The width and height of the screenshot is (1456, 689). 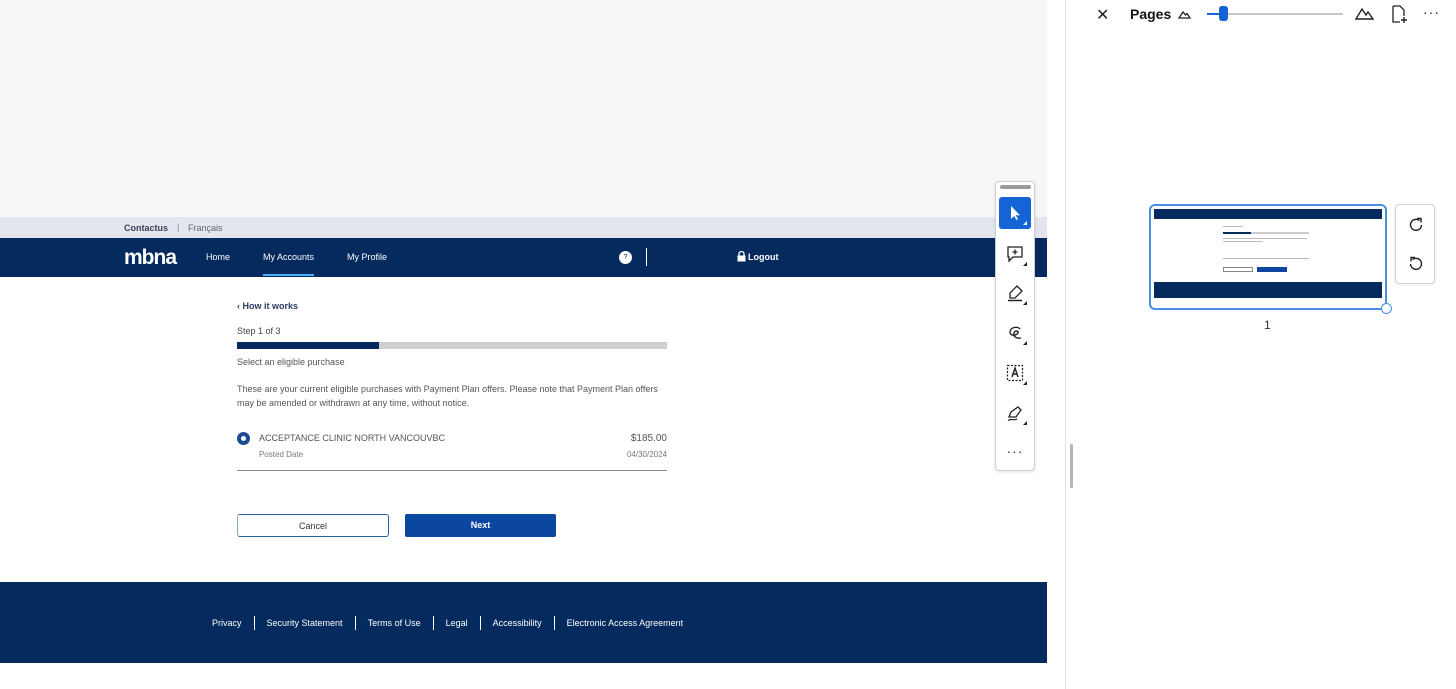 I want to click on pages-panel-header: ✕ Pages ···, so click(x=1261, y=15).